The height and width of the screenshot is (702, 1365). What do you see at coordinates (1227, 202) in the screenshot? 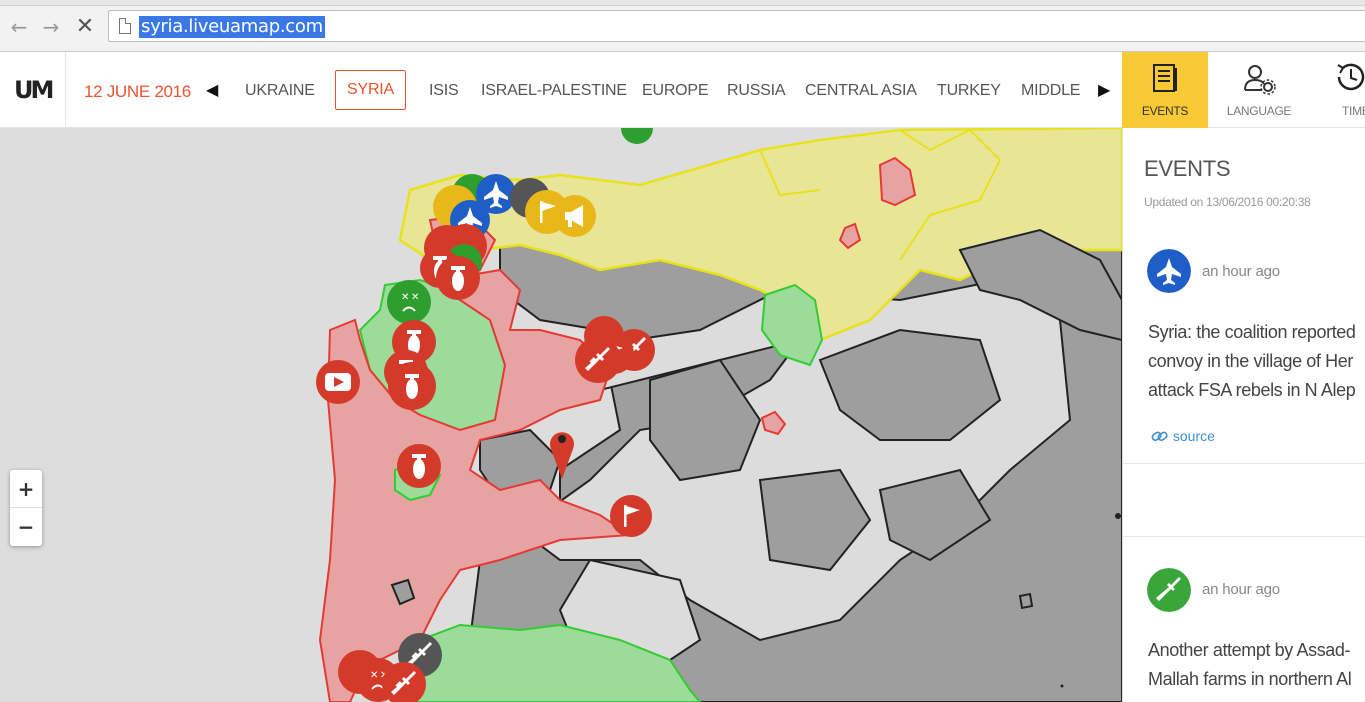
I see `panel-updated-time: Updated on 13/06/2016 00:20:38` at bounding box center [1227, 202].